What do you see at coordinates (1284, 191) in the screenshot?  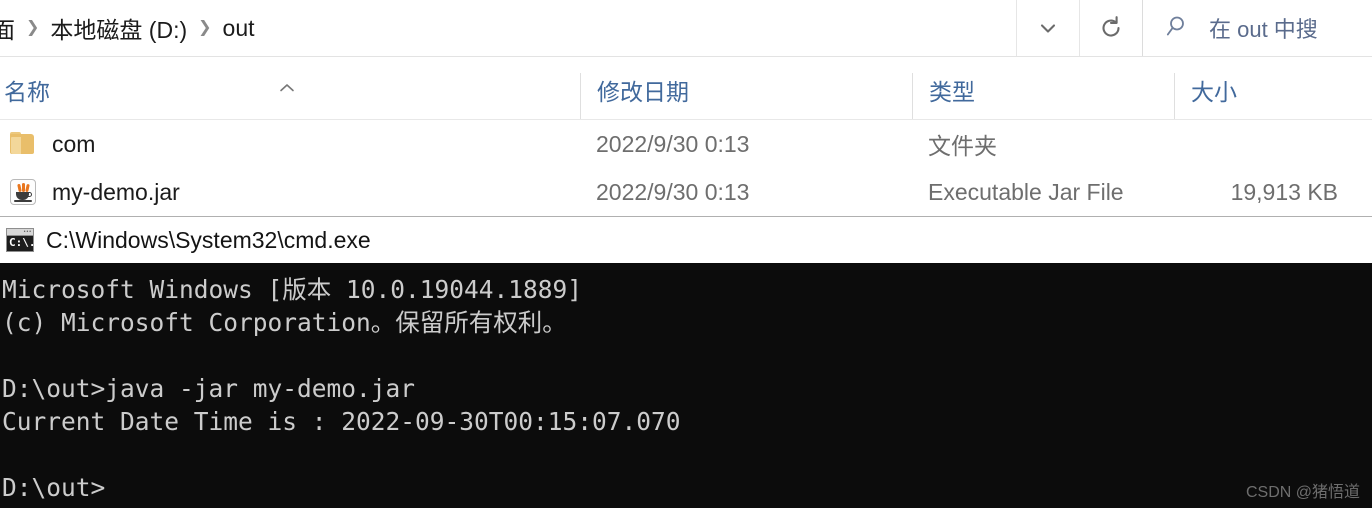 I see `file-size-cell: 19,913 KB` at bounding box center [1284, 191].